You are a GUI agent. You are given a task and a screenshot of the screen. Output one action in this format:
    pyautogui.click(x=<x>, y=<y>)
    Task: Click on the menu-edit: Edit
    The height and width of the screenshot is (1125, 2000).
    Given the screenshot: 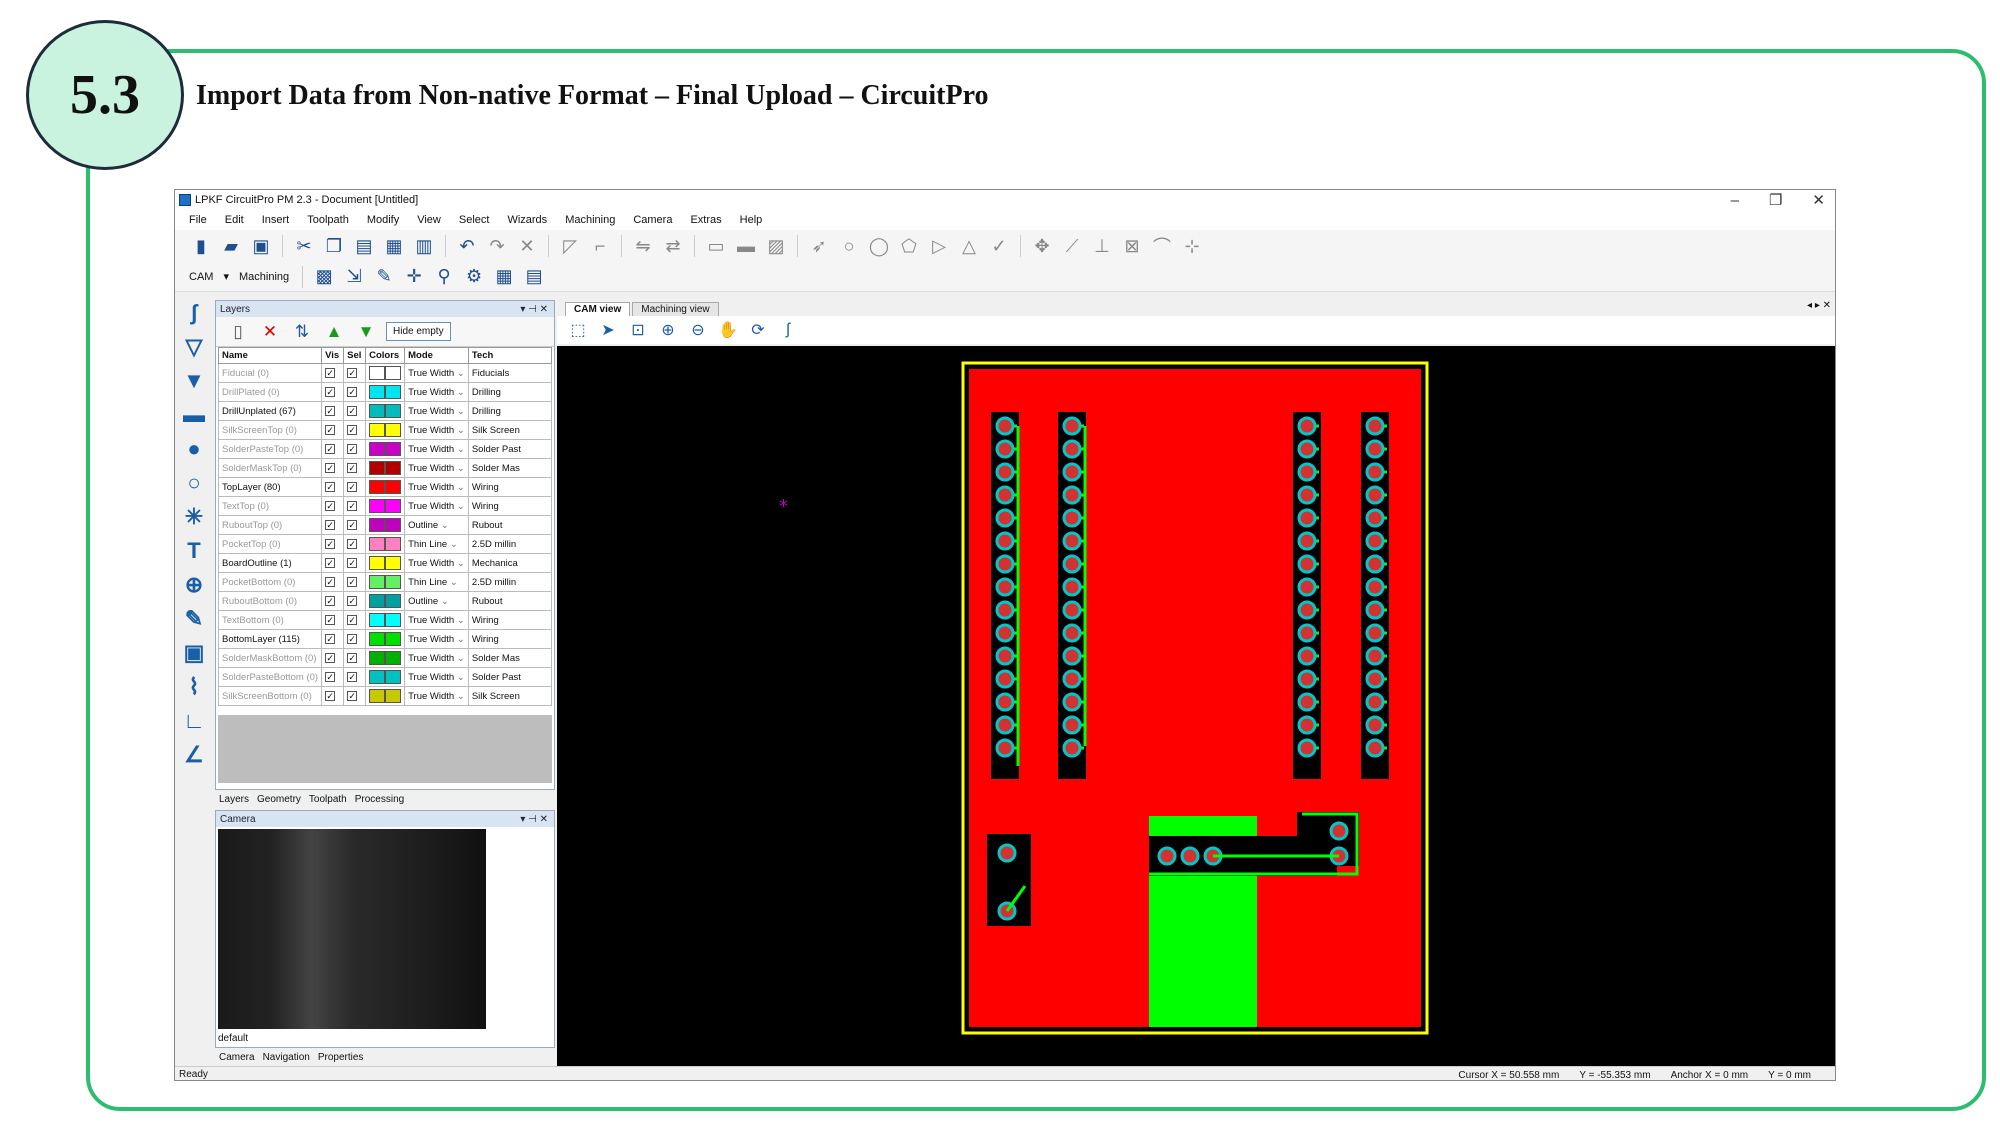 What is the action you would take?
    pyautogui.click(x=234, y=220)
    